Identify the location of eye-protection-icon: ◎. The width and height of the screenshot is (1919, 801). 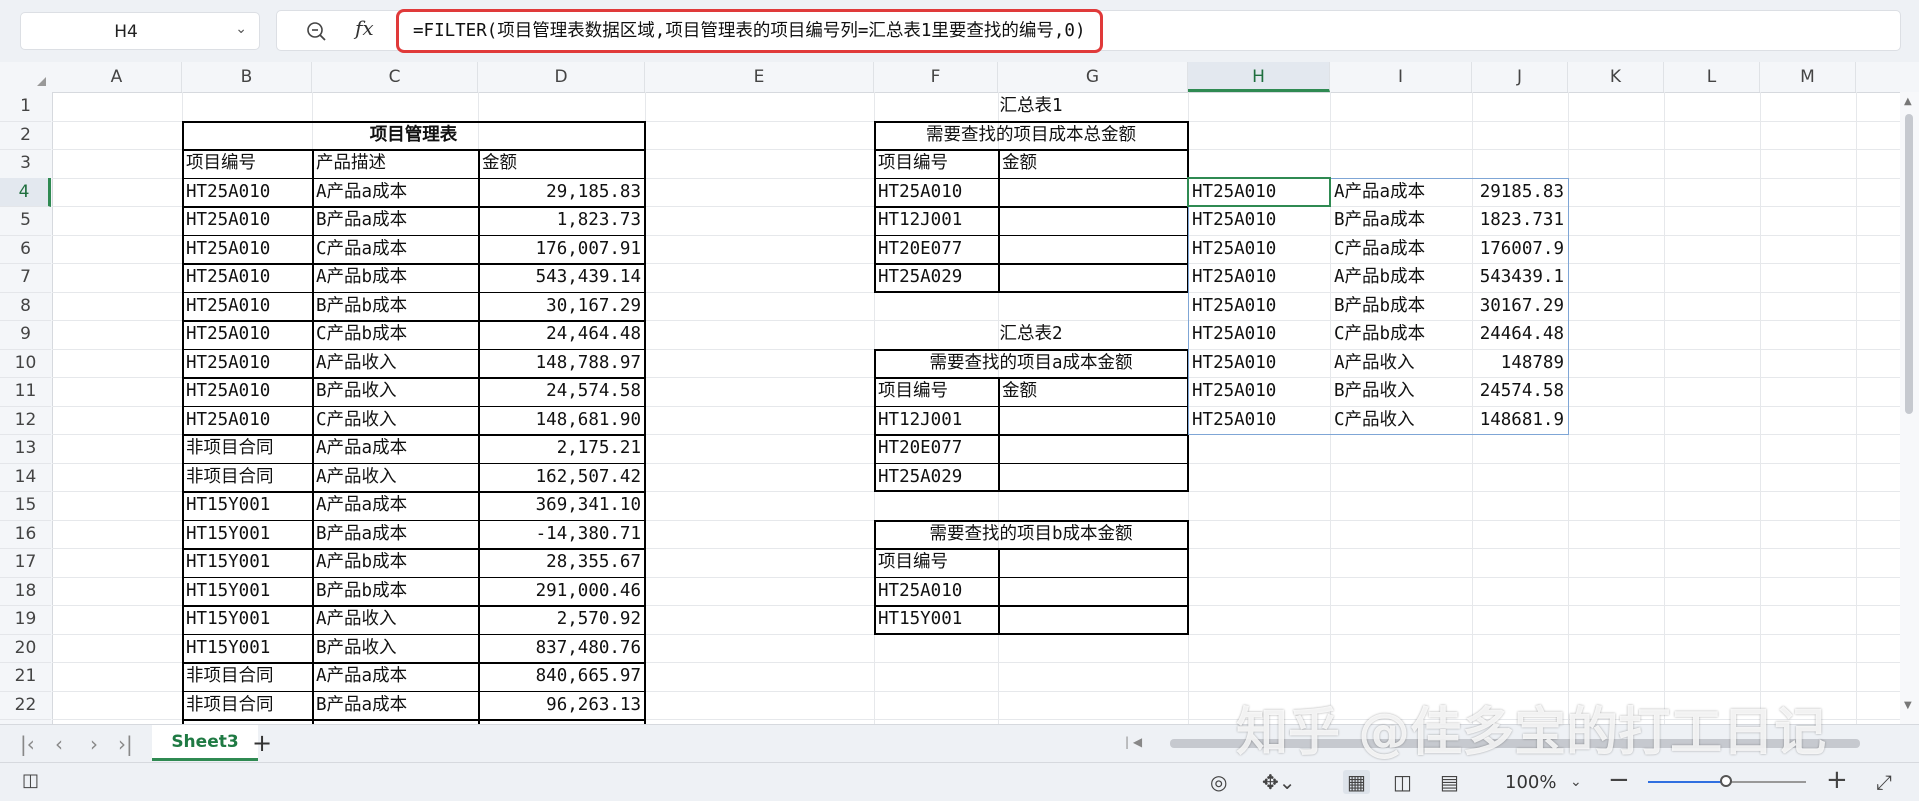
(1218, 782).